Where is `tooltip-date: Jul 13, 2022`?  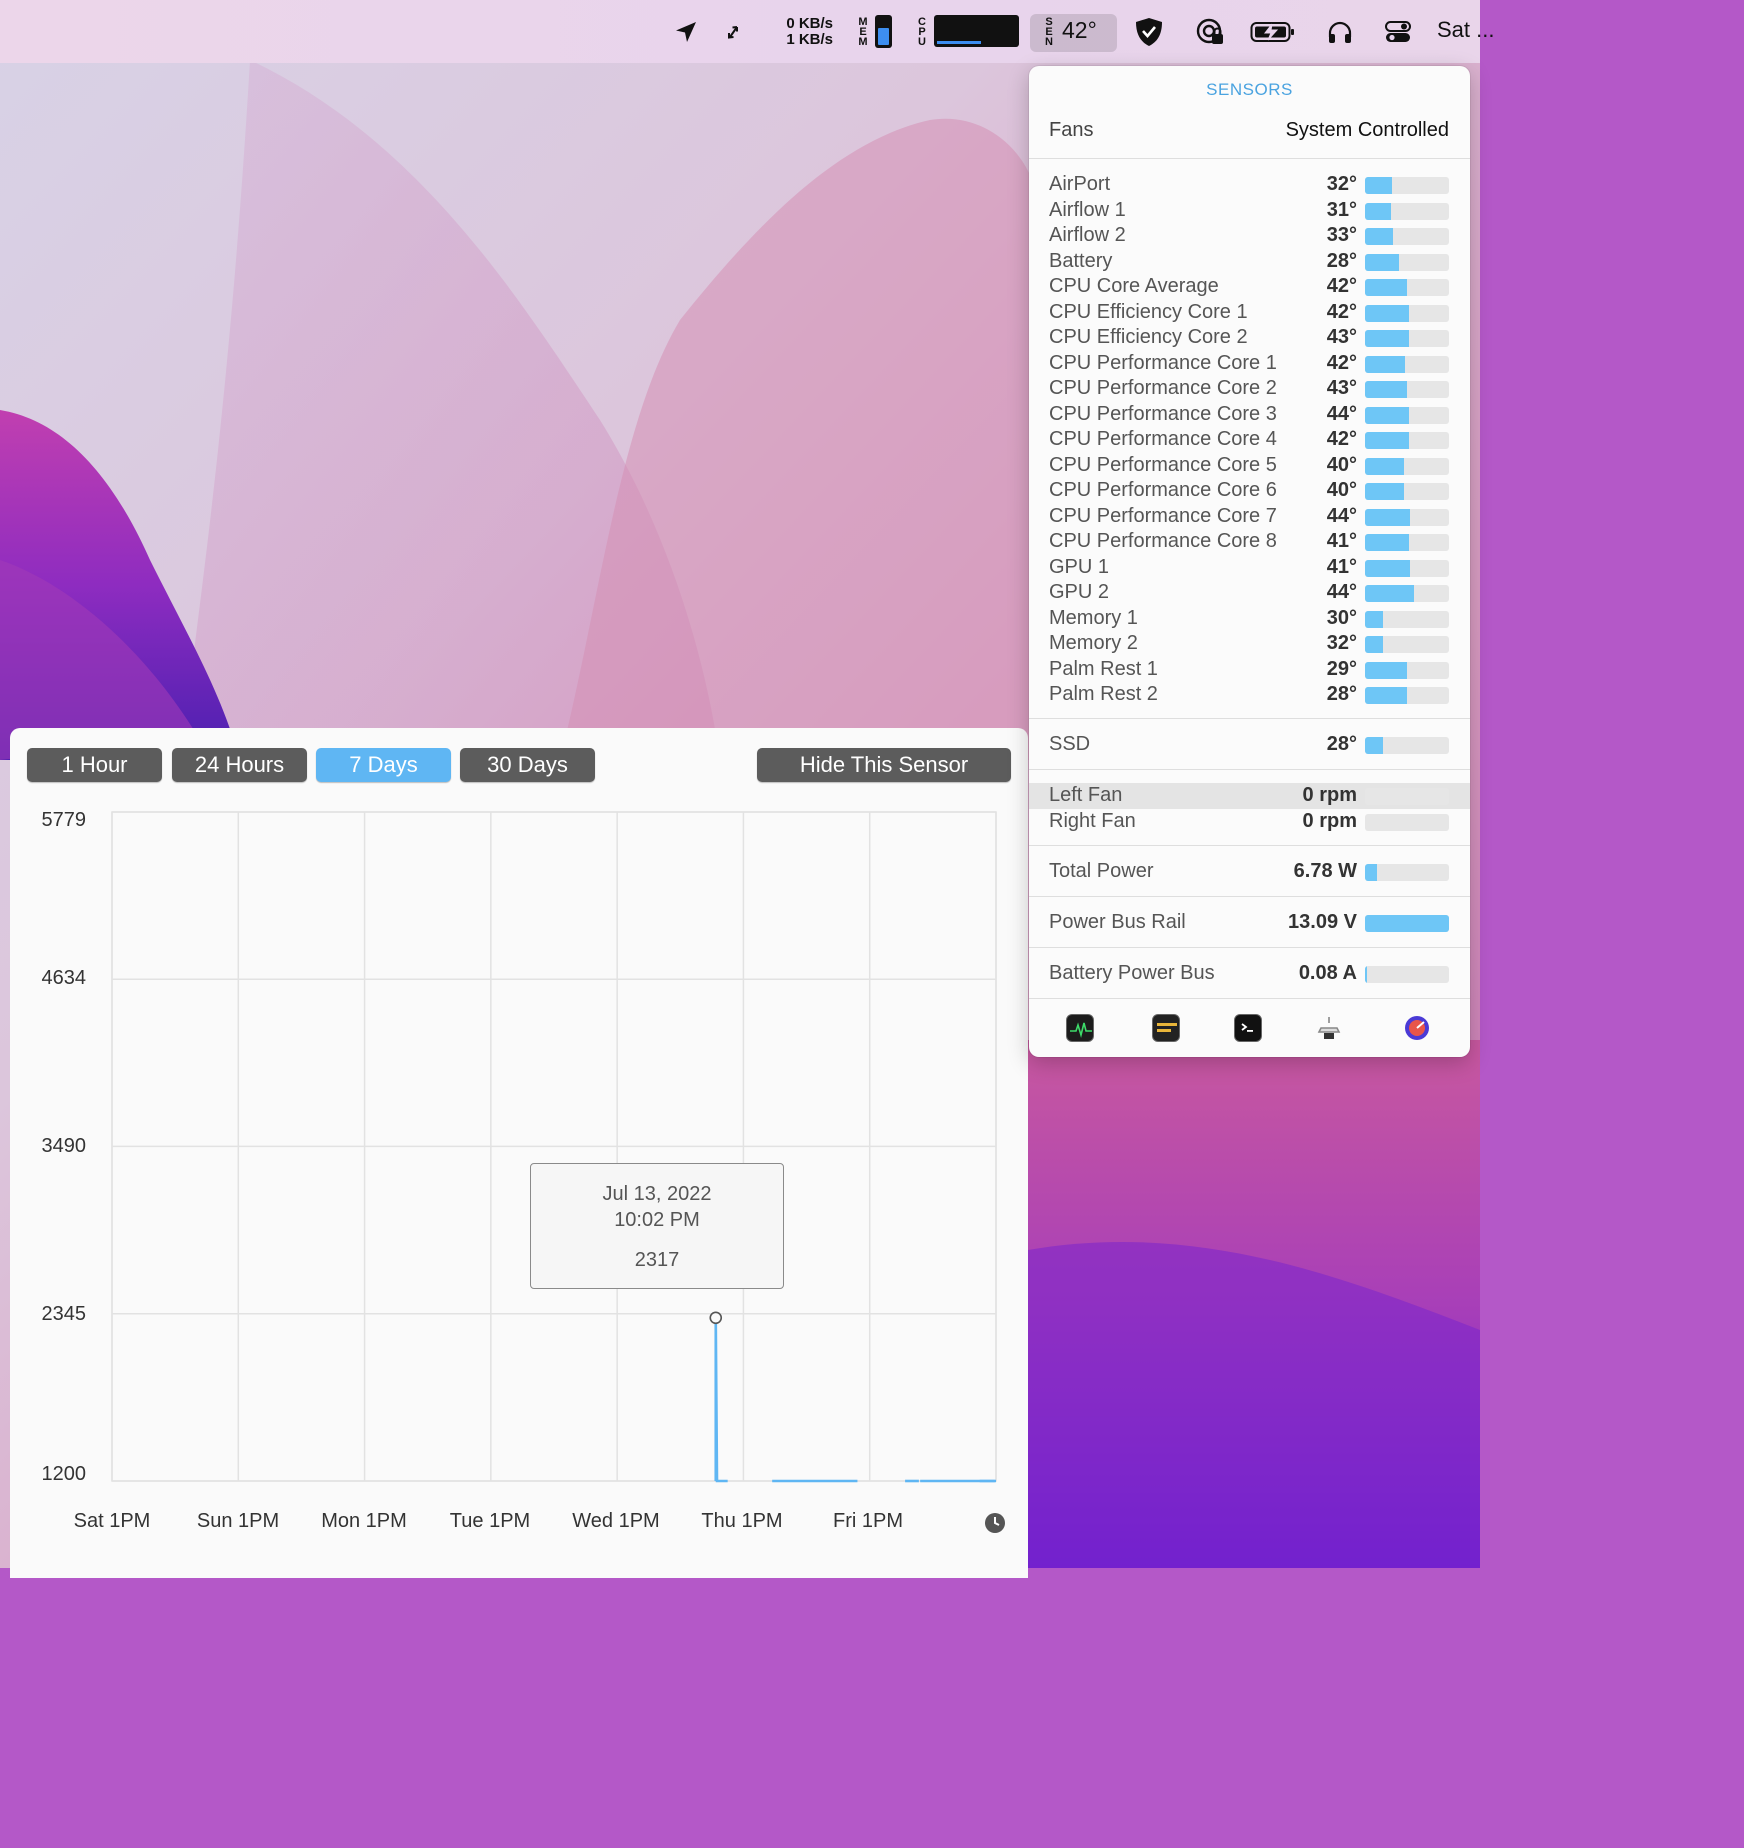 tooltip-date: Jul 13, 2022 is located at coordinates (657, 1194).